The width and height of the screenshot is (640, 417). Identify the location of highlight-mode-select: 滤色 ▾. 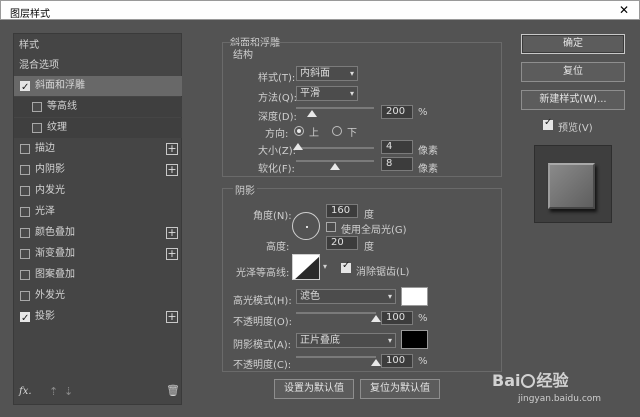
(346, 296).